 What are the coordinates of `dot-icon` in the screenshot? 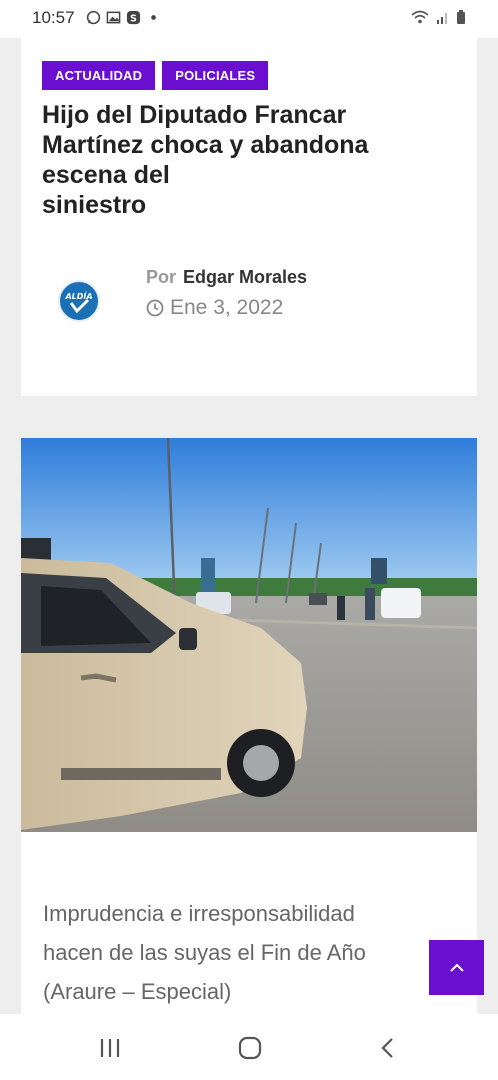 It's located at (153, 17).